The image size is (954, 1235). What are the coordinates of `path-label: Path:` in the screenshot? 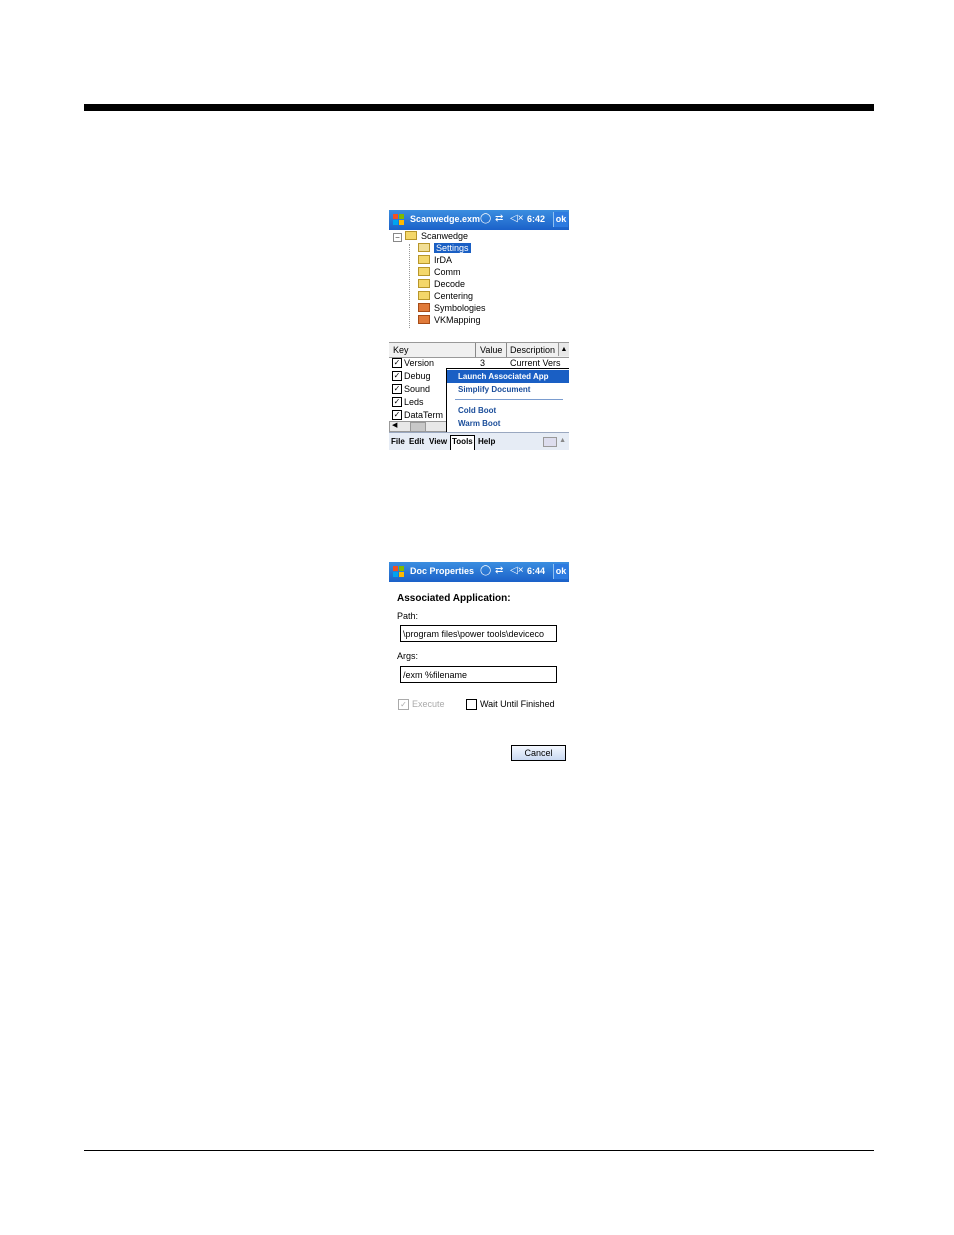 It's located at (408, 616).